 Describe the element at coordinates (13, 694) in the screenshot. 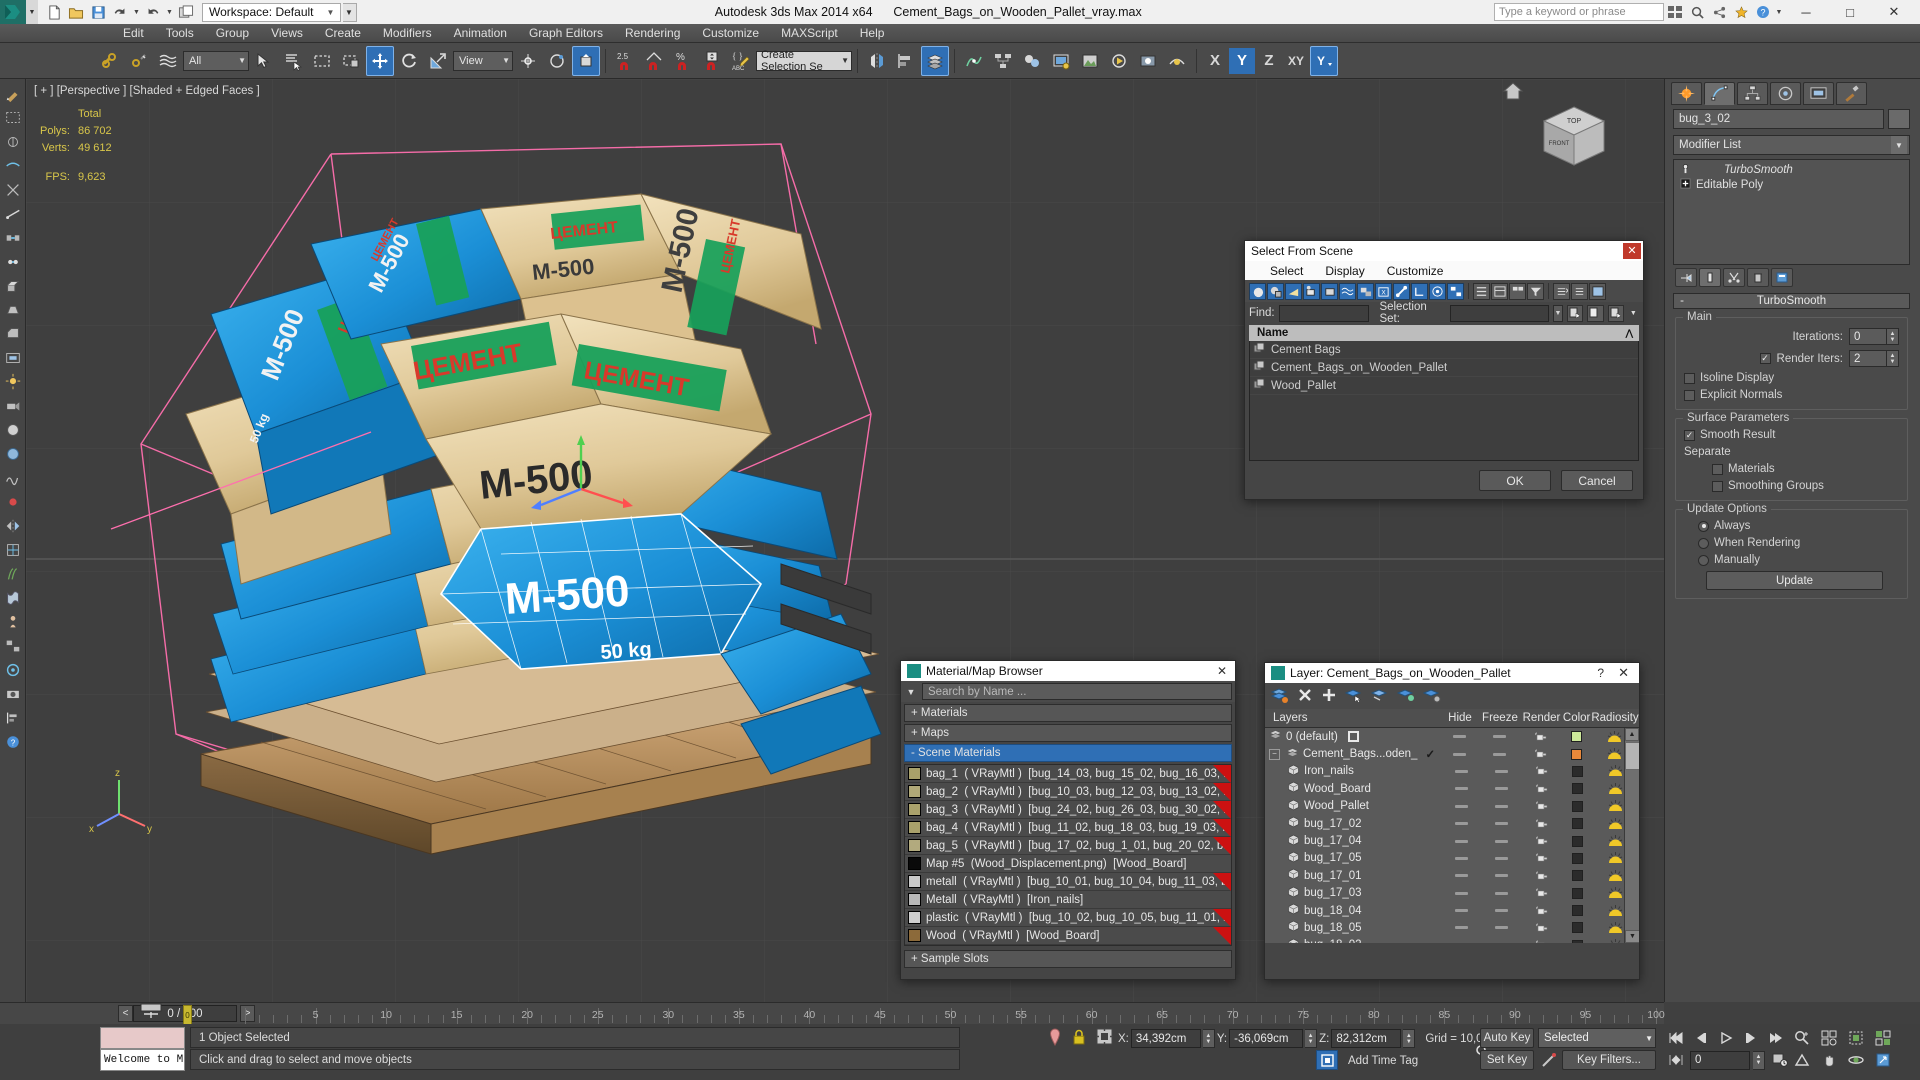

I see `snapshot-icon` at that location.